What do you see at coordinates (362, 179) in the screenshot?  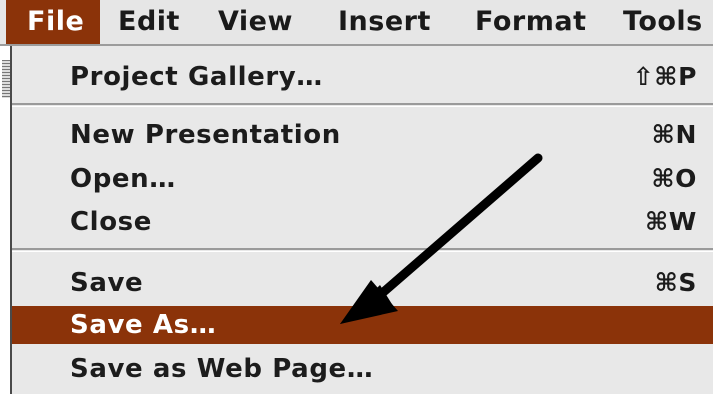 I see `menu-item-open: Open… ⌘O` at bounding box center [362, 179].